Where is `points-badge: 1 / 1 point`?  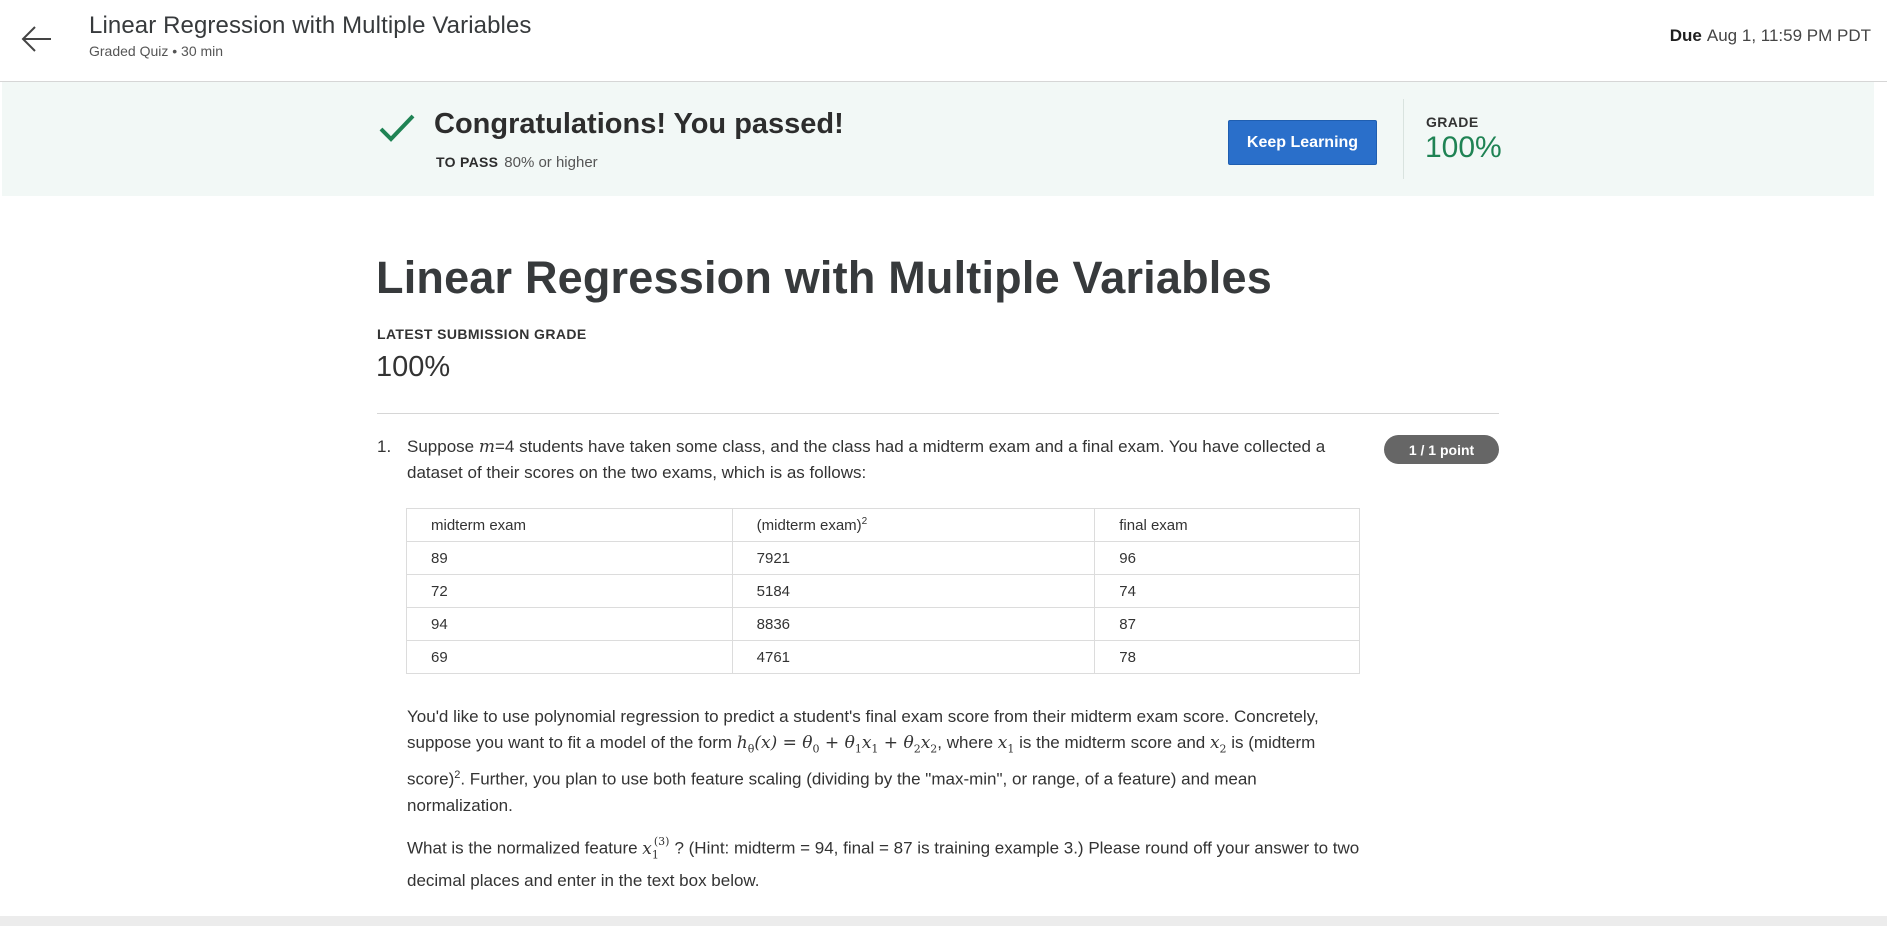 points-badge: 1 / 1 point is located at coordinates (1441, 449).